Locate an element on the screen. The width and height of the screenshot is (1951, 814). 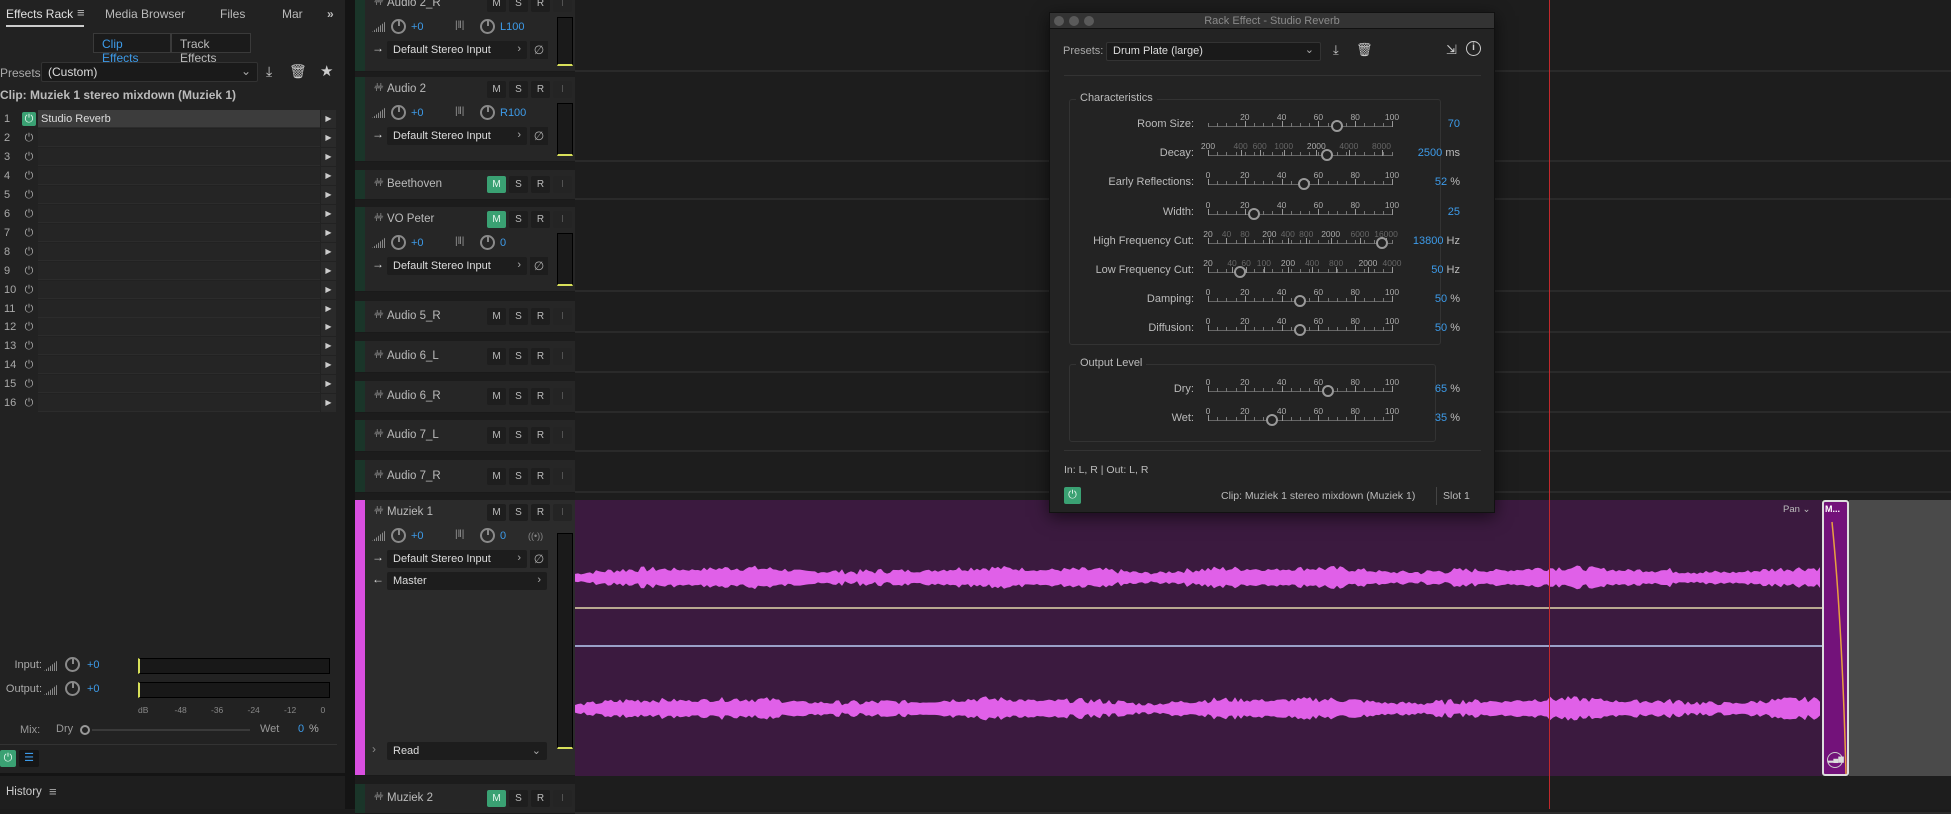
effect-slot: 15 ⏻ ▶ is located at coordinates (168, 384).